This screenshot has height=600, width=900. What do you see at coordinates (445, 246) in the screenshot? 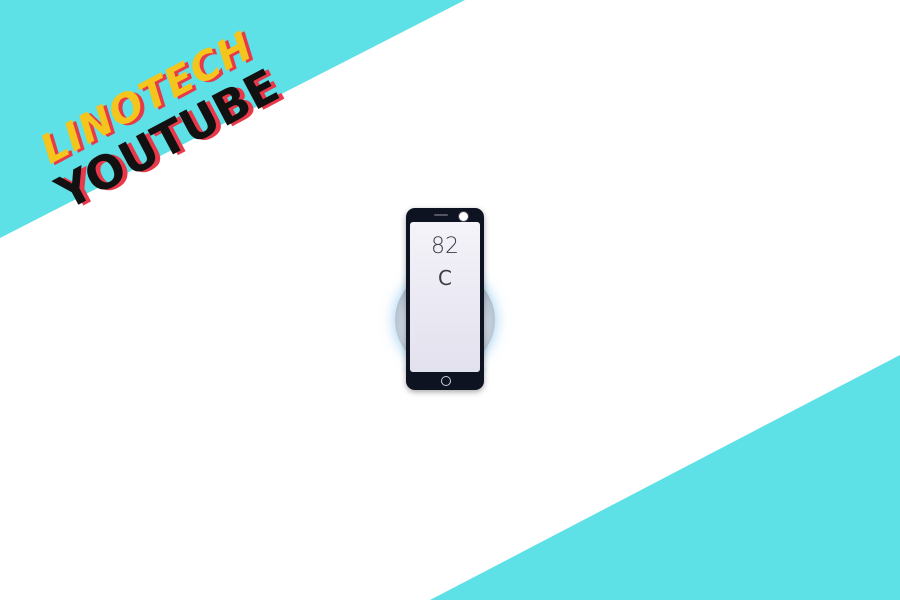
I see `phone-time: 82` at bounding box center [445, 246].